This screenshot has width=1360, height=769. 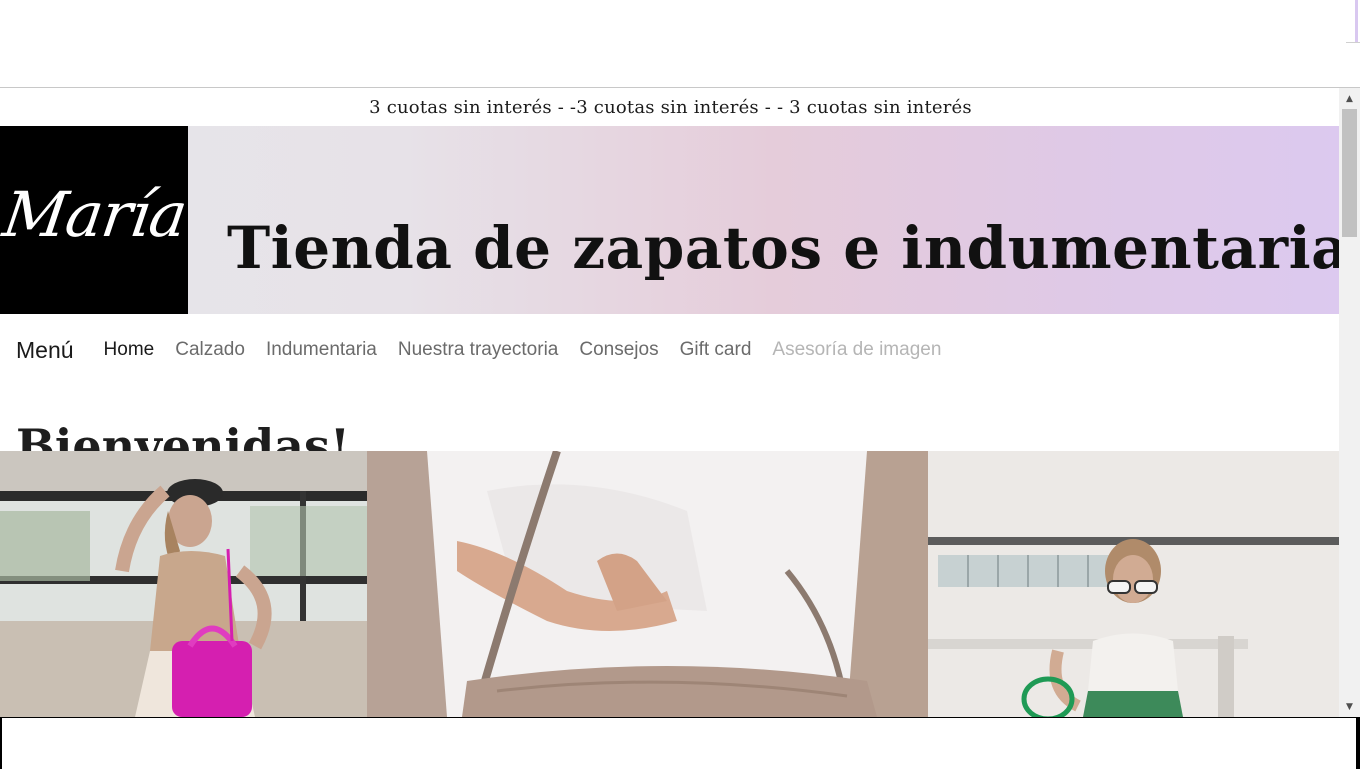 What do you see at coordinates (45, 350) in the screenshot?
I see `navbar-brand: Menú` at bounding box center [45, 350].